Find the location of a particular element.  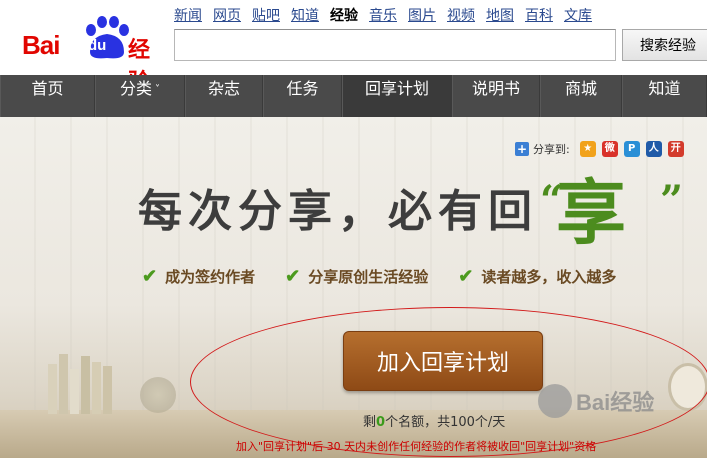

nav-item-magazine: 杂志 is located at coordinates (224, 96).